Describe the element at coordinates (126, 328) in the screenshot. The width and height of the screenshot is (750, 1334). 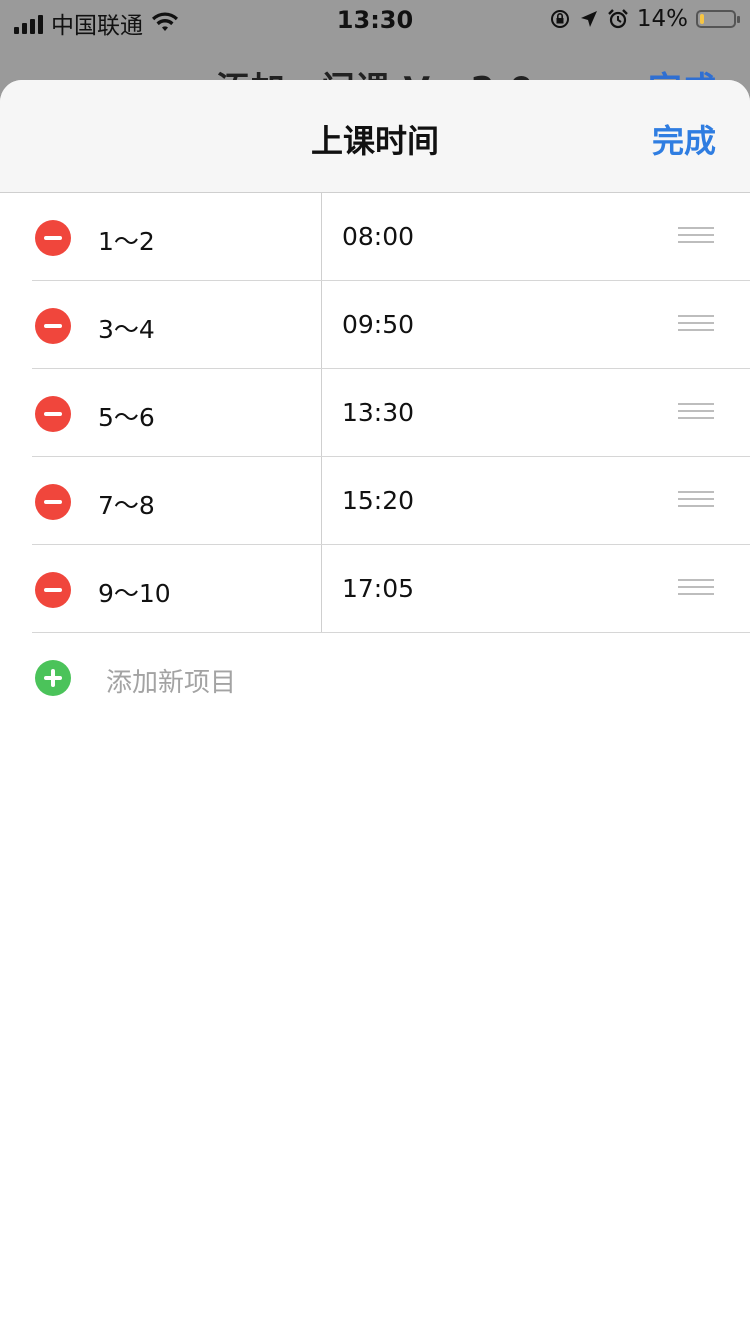
I see `period-label: 3～4` at that location.